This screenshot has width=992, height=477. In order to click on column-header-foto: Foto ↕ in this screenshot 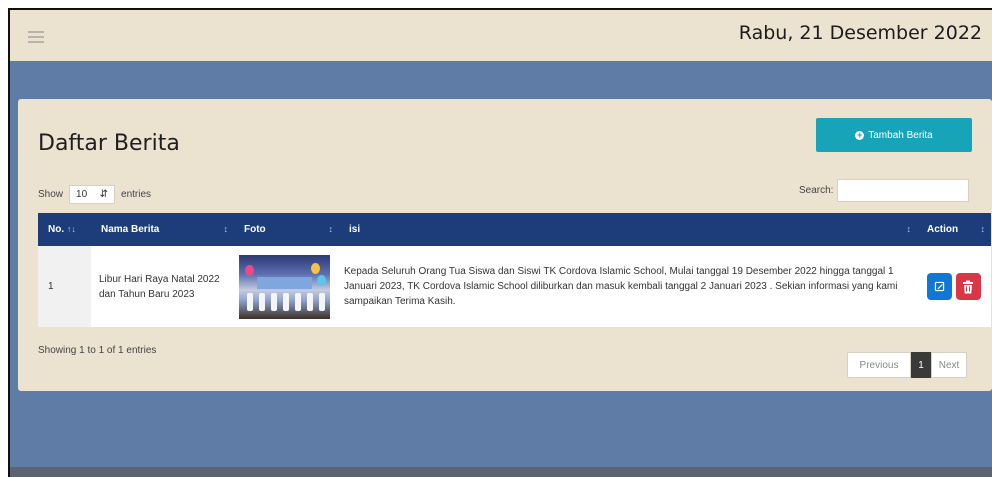, I will do `click(286, 229)`.